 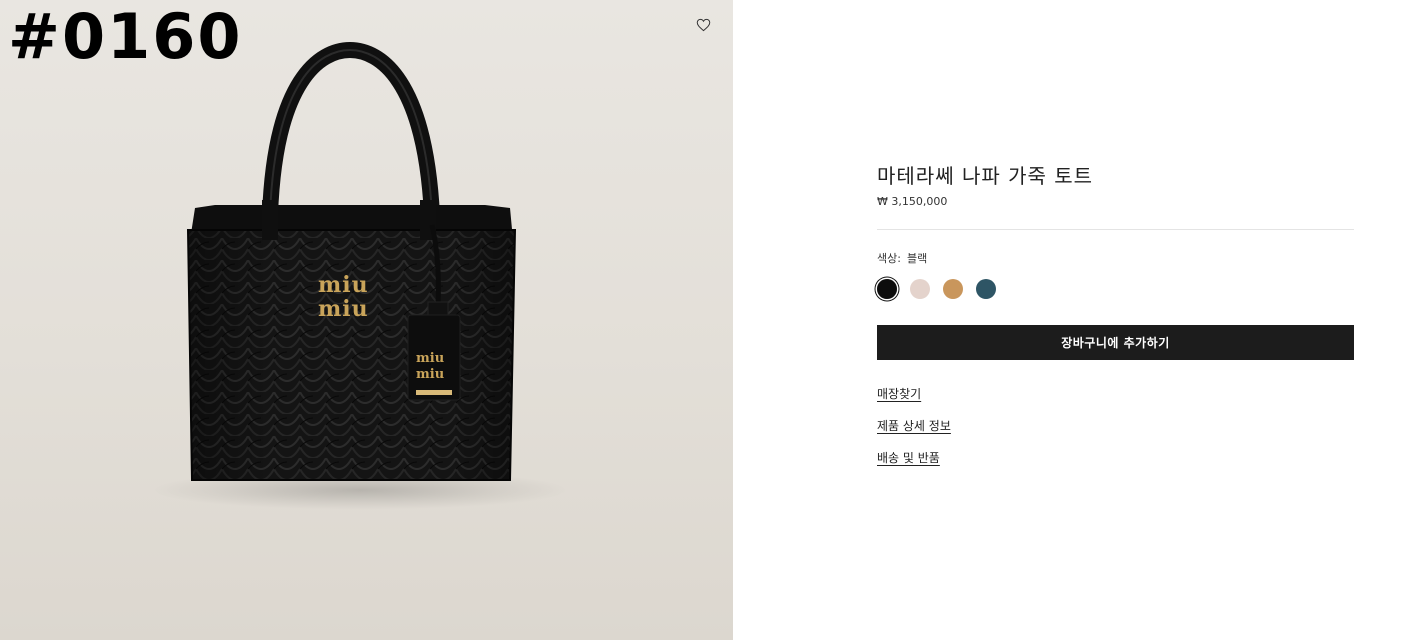 What do you see at coordinates (1115, 342) in the screenshot?
I see `add-to-cart-button: 장바구니에 추가하기` at bounding box center [1115, 342].